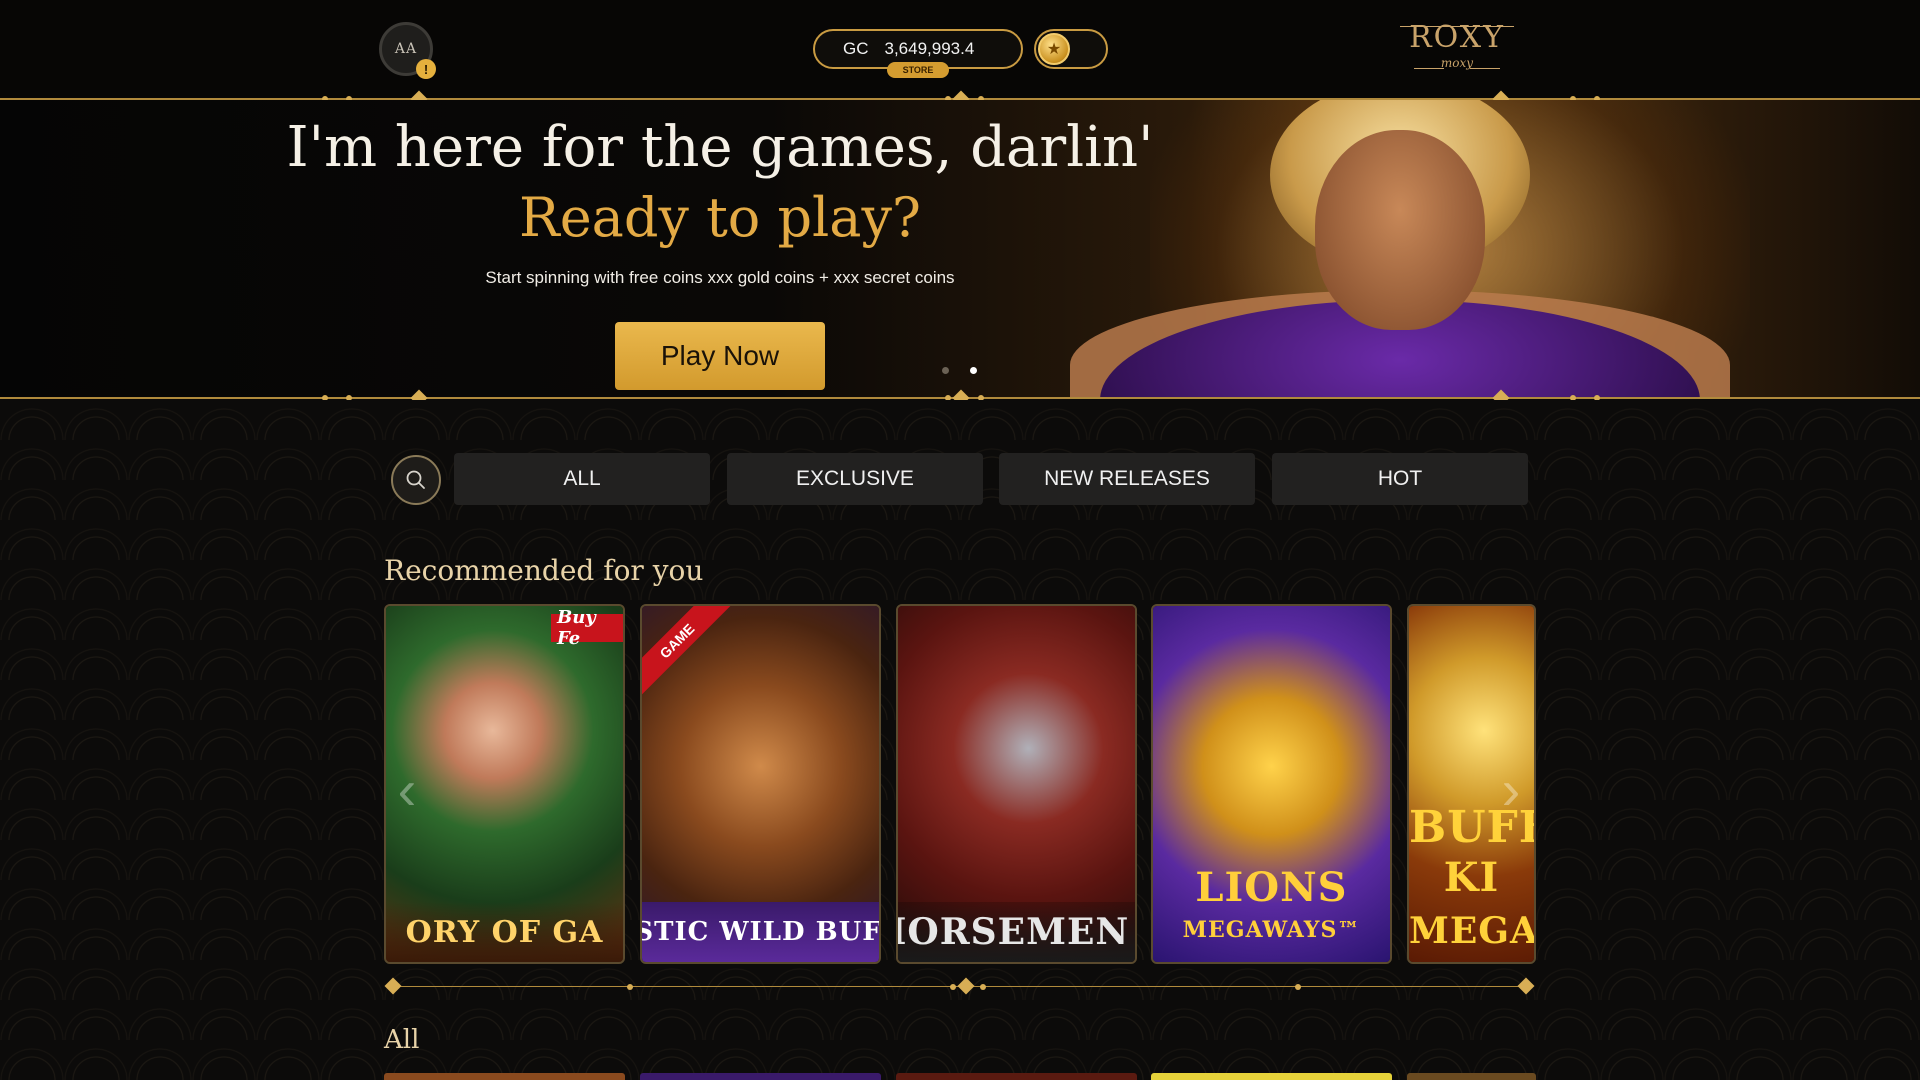 This screenshot has height=1080, width=1920. Describe the element at coordinates (1271, 784) in the screenshot. I see `game-card: LIONS MEGAWAYS™` at that location.